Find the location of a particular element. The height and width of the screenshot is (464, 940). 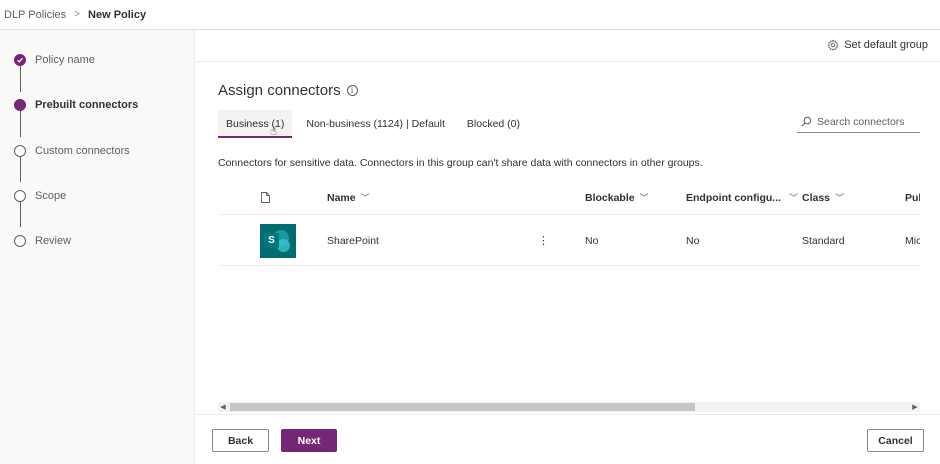

command-bar: Set default group is located at coordinates (568, 46).